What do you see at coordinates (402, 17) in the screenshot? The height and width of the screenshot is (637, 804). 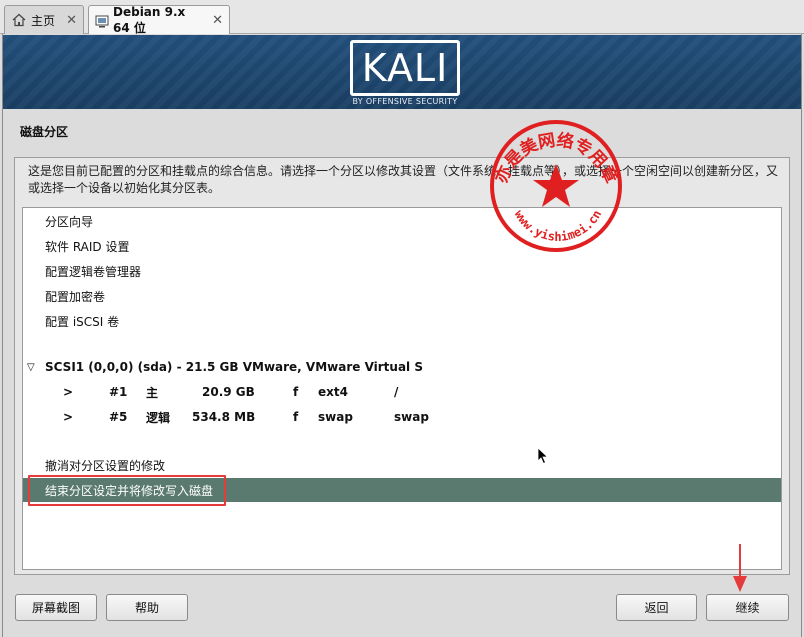 I see `tab-bar: 主页 ✕ Debian 9.x 64 位 ✕` at bounding box center [402, 17].